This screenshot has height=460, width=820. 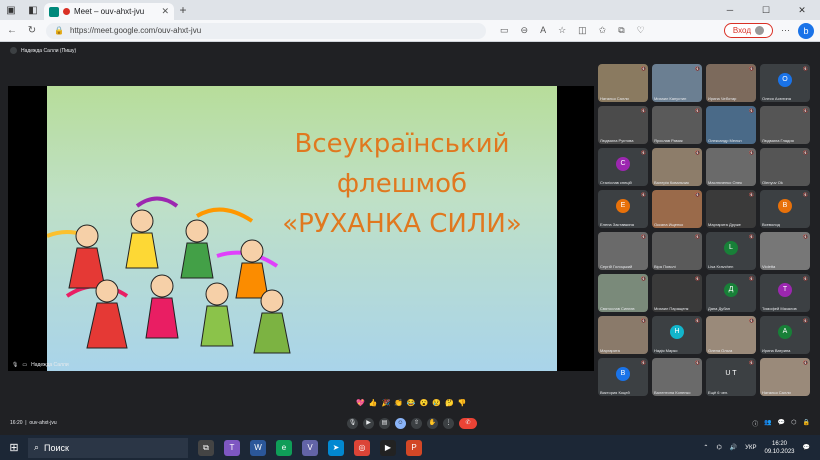 What do you see at coordinates (641, 30) in the screenshot?
I see `browser-essentials-icon: ♡` at bounding box center [641, 30].